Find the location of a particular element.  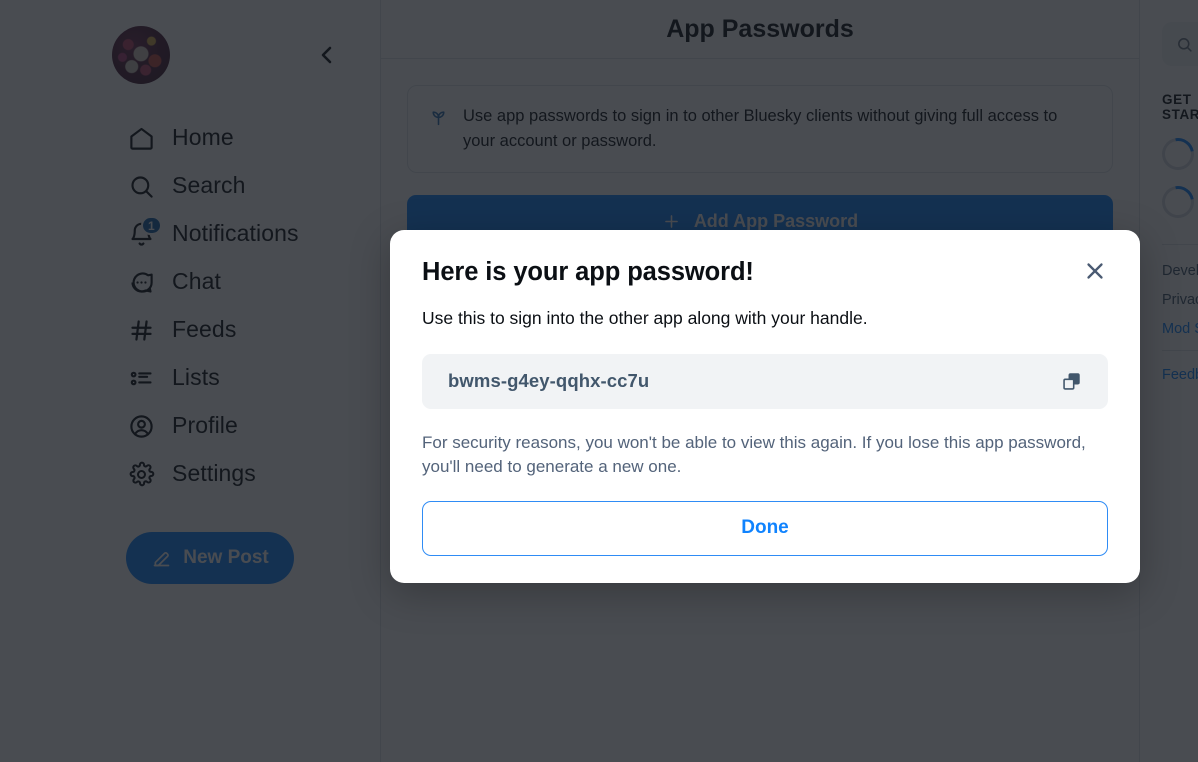

app-password-field: bwms-g4ey-qqhx-cc7u is located at coordinates (765, 381).